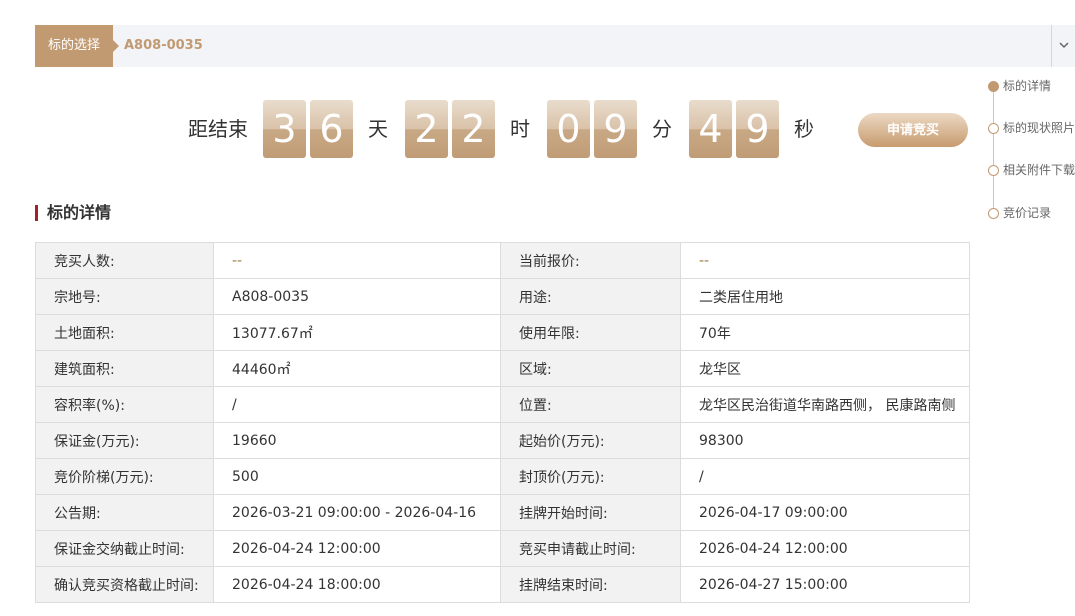 The height and width of the screenshot is (616, 1075). What do you see at coordinates (124, 296) in the screenshot?
I see `field-label: 宗地号:` at bounding box center [124, 296].